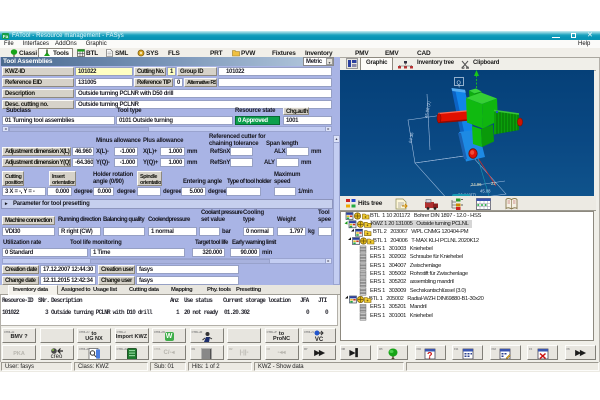 The image size is (600, 400). What do you see at coordinates (476, 184) in the screenshot?
I see `svg-text: 24.96` at bounding box center [476, 184].